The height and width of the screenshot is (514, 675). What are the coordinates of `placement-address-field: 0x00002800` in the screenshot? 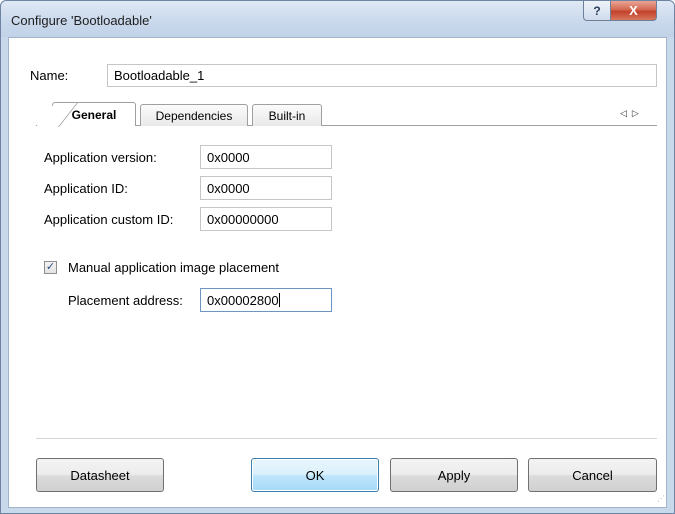 It's located at (266, 300).